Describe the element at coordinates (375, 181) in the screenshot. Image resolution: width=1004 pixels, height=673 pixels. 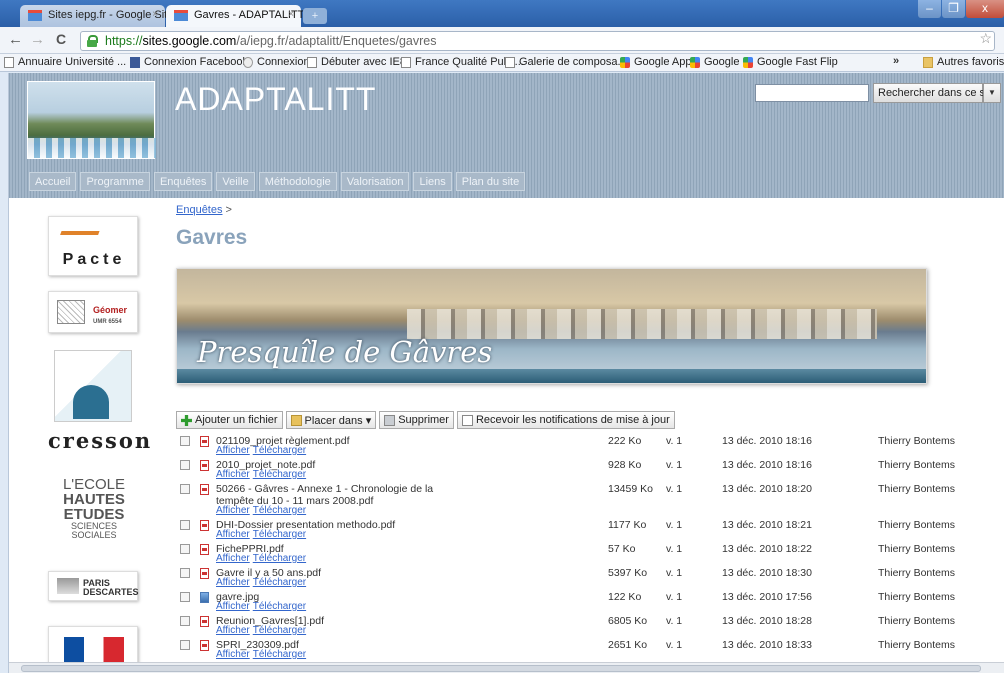
I see `nav-valorisation: Valorisation` at that location.